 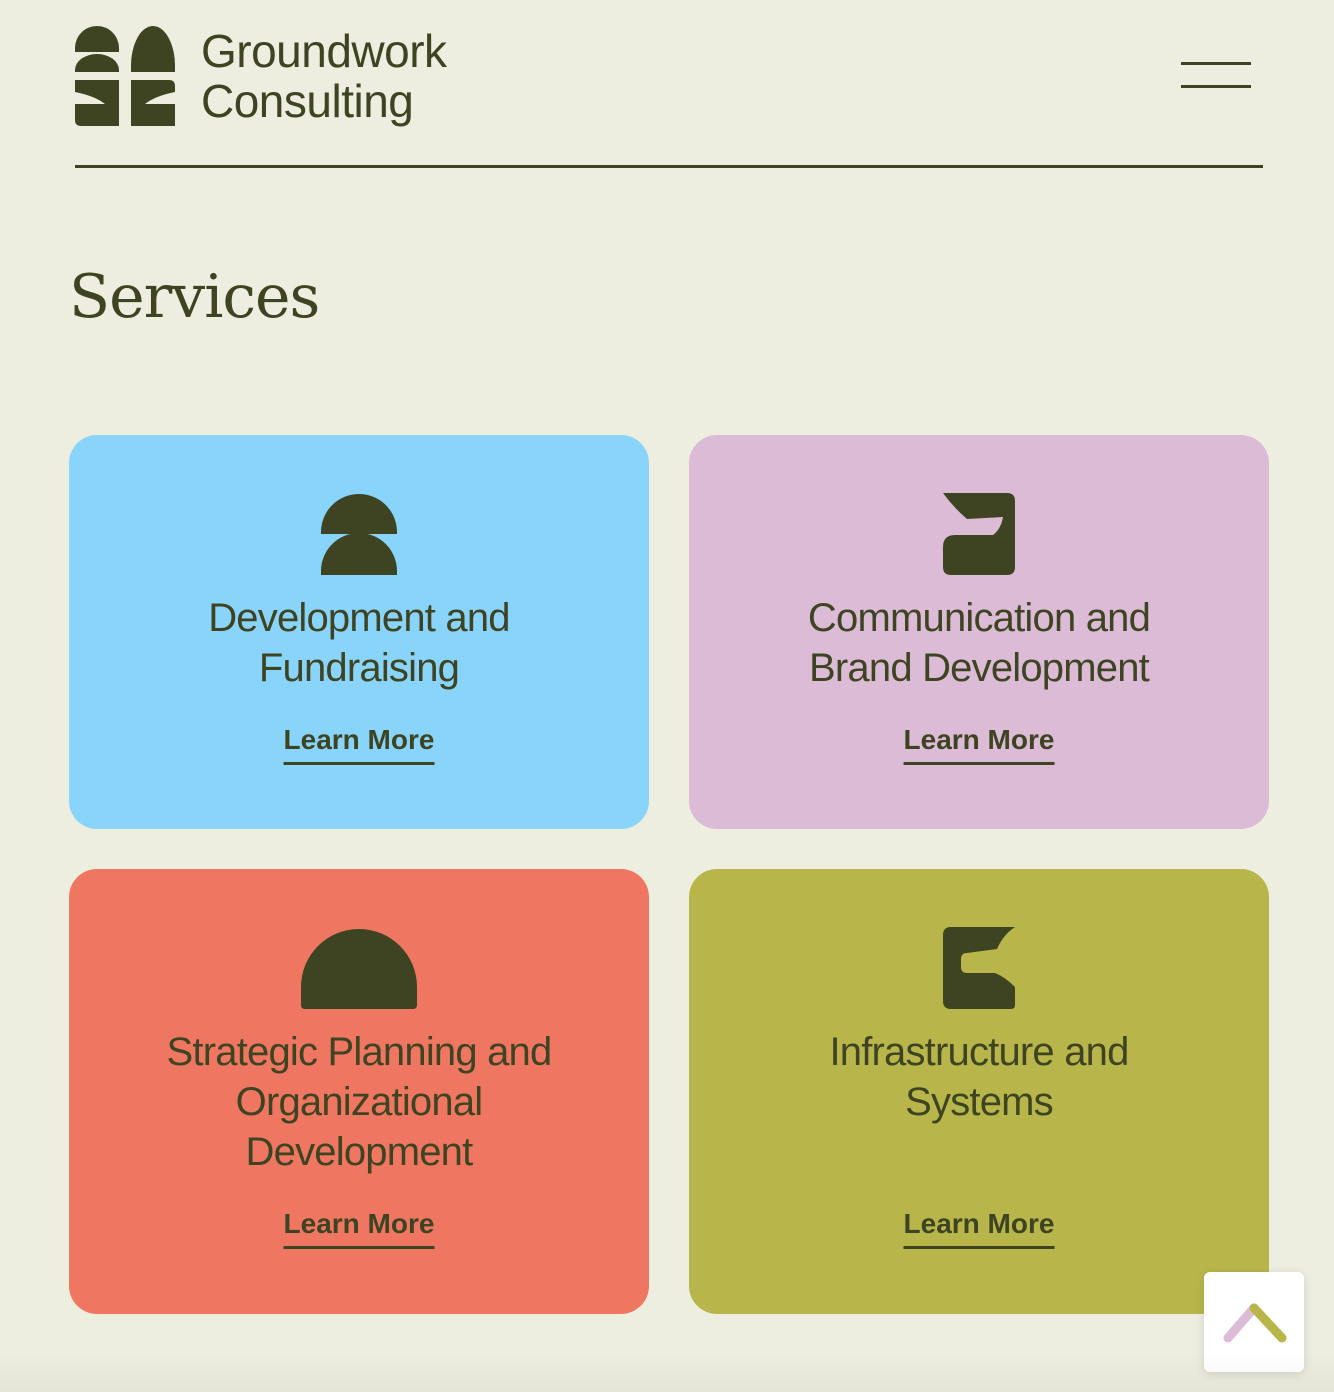 I want to click on service-card-title: Development and Fundraising, so click(x=359, y=643).